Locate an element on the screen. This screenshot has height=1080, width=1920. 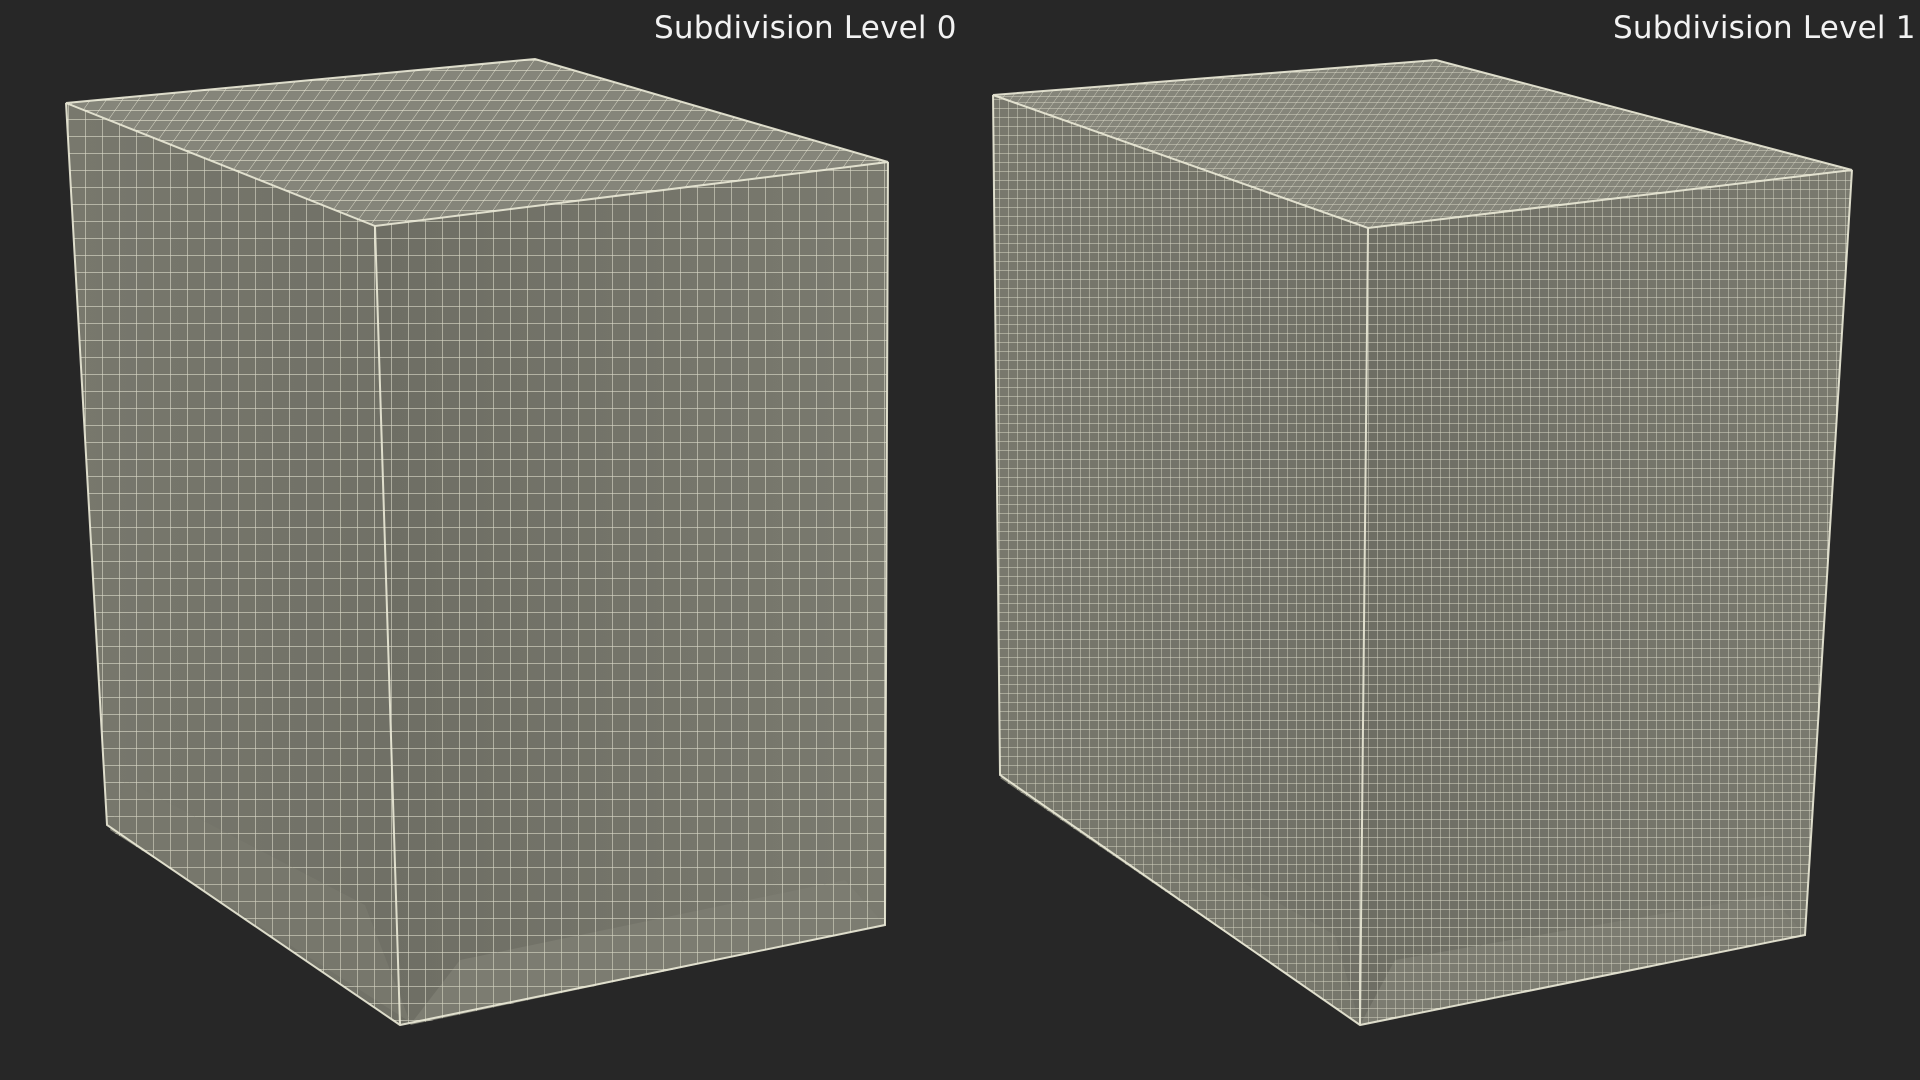
panel-label-level-1: Subdivision Level 1 is located at coordinates (1764, 28).